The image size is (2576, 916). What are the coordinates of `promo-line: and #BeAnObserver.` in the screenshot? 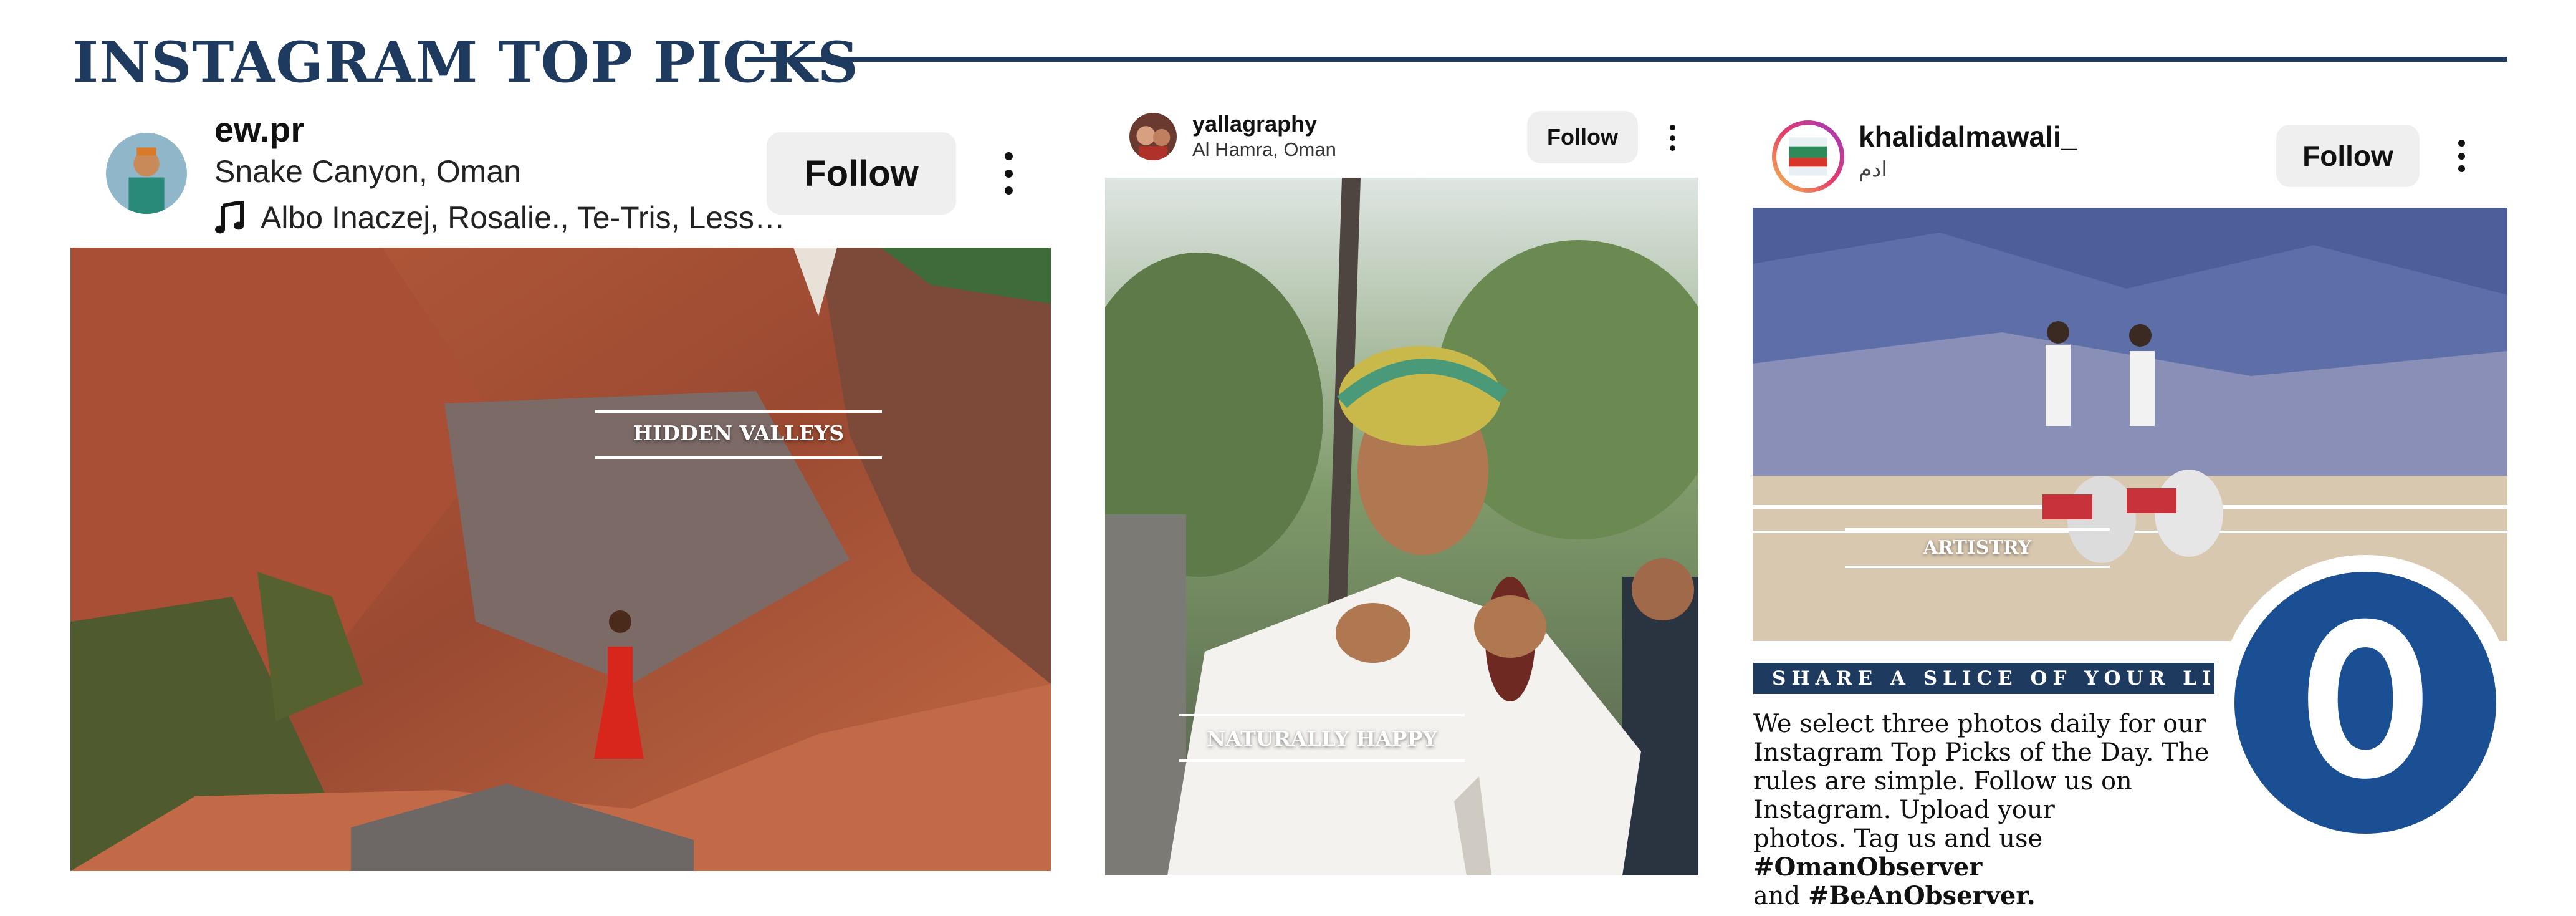 It's located at (1999, 896).